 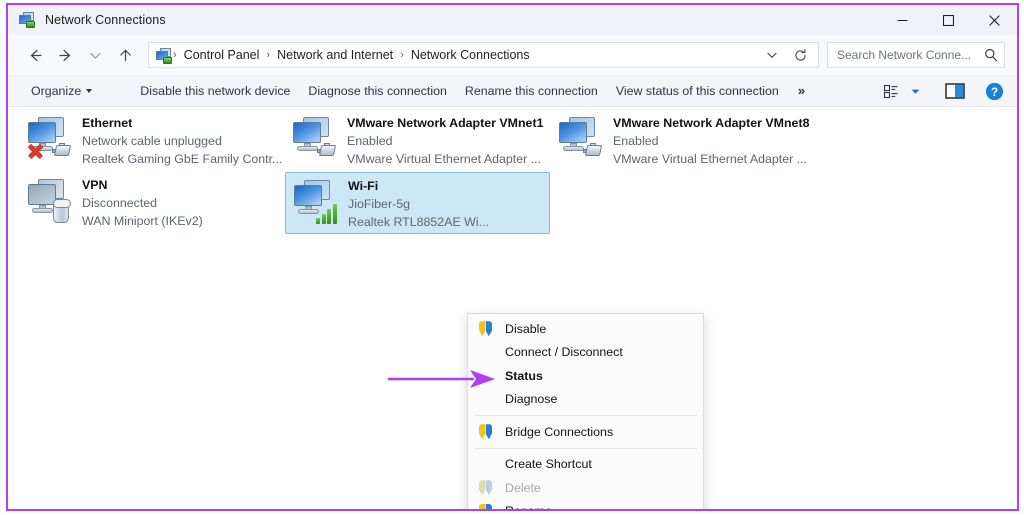 What do you see at coordinates (991, 55) in the screenshot?
I see `search-icon` at bounding box center [991, 55].